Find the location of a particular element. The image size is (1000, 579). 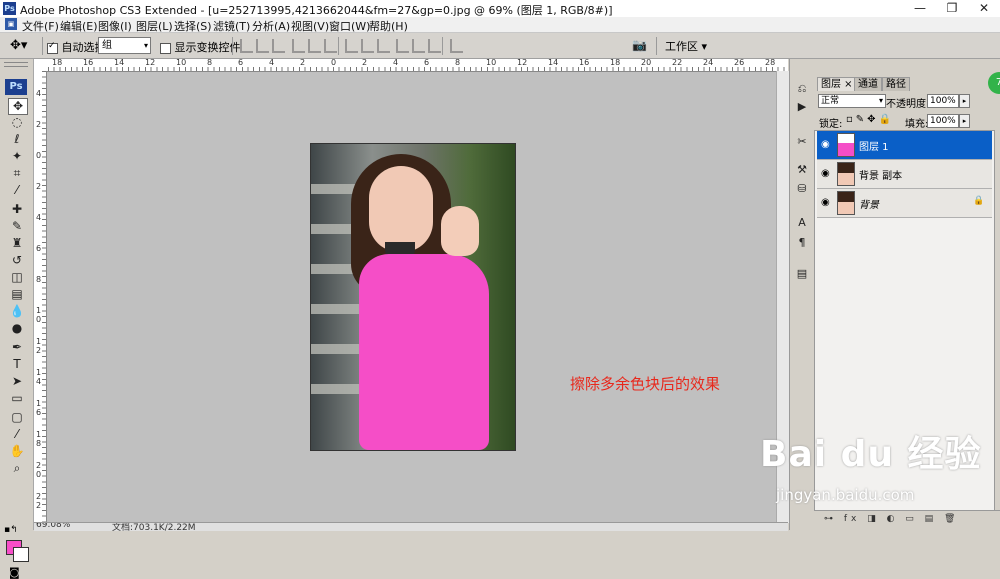

workspace-button: 工作区 ▾ is located at coordinates (686, 46).